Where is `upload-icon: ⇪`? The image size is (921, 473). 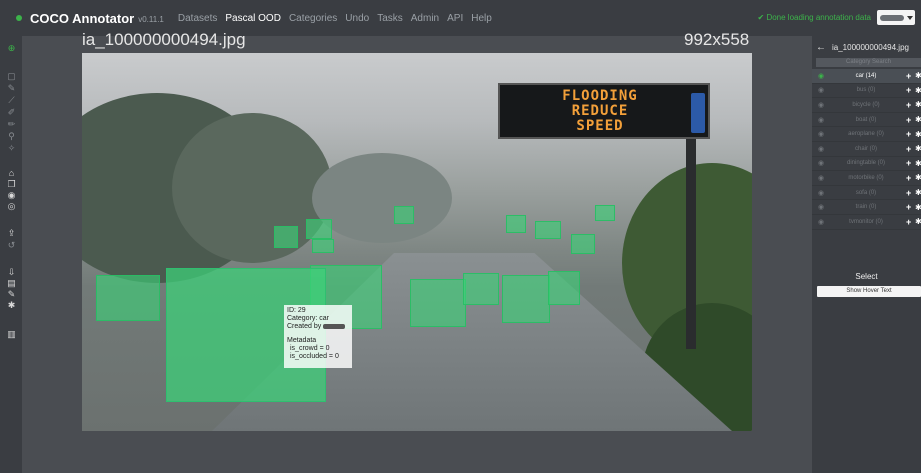
upload-icon: ⇪ is located at coordinates (11, 233).